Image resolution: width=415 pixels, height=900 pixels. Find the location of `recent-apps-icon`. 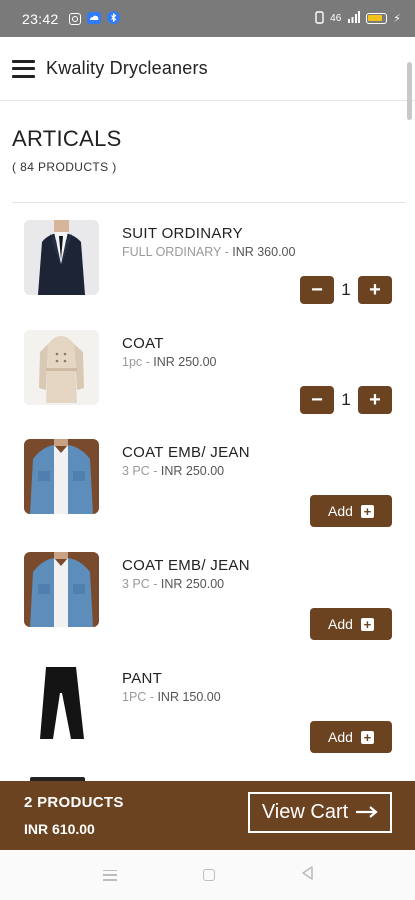

recent-apps-icon is located at coordinates (109, 875).